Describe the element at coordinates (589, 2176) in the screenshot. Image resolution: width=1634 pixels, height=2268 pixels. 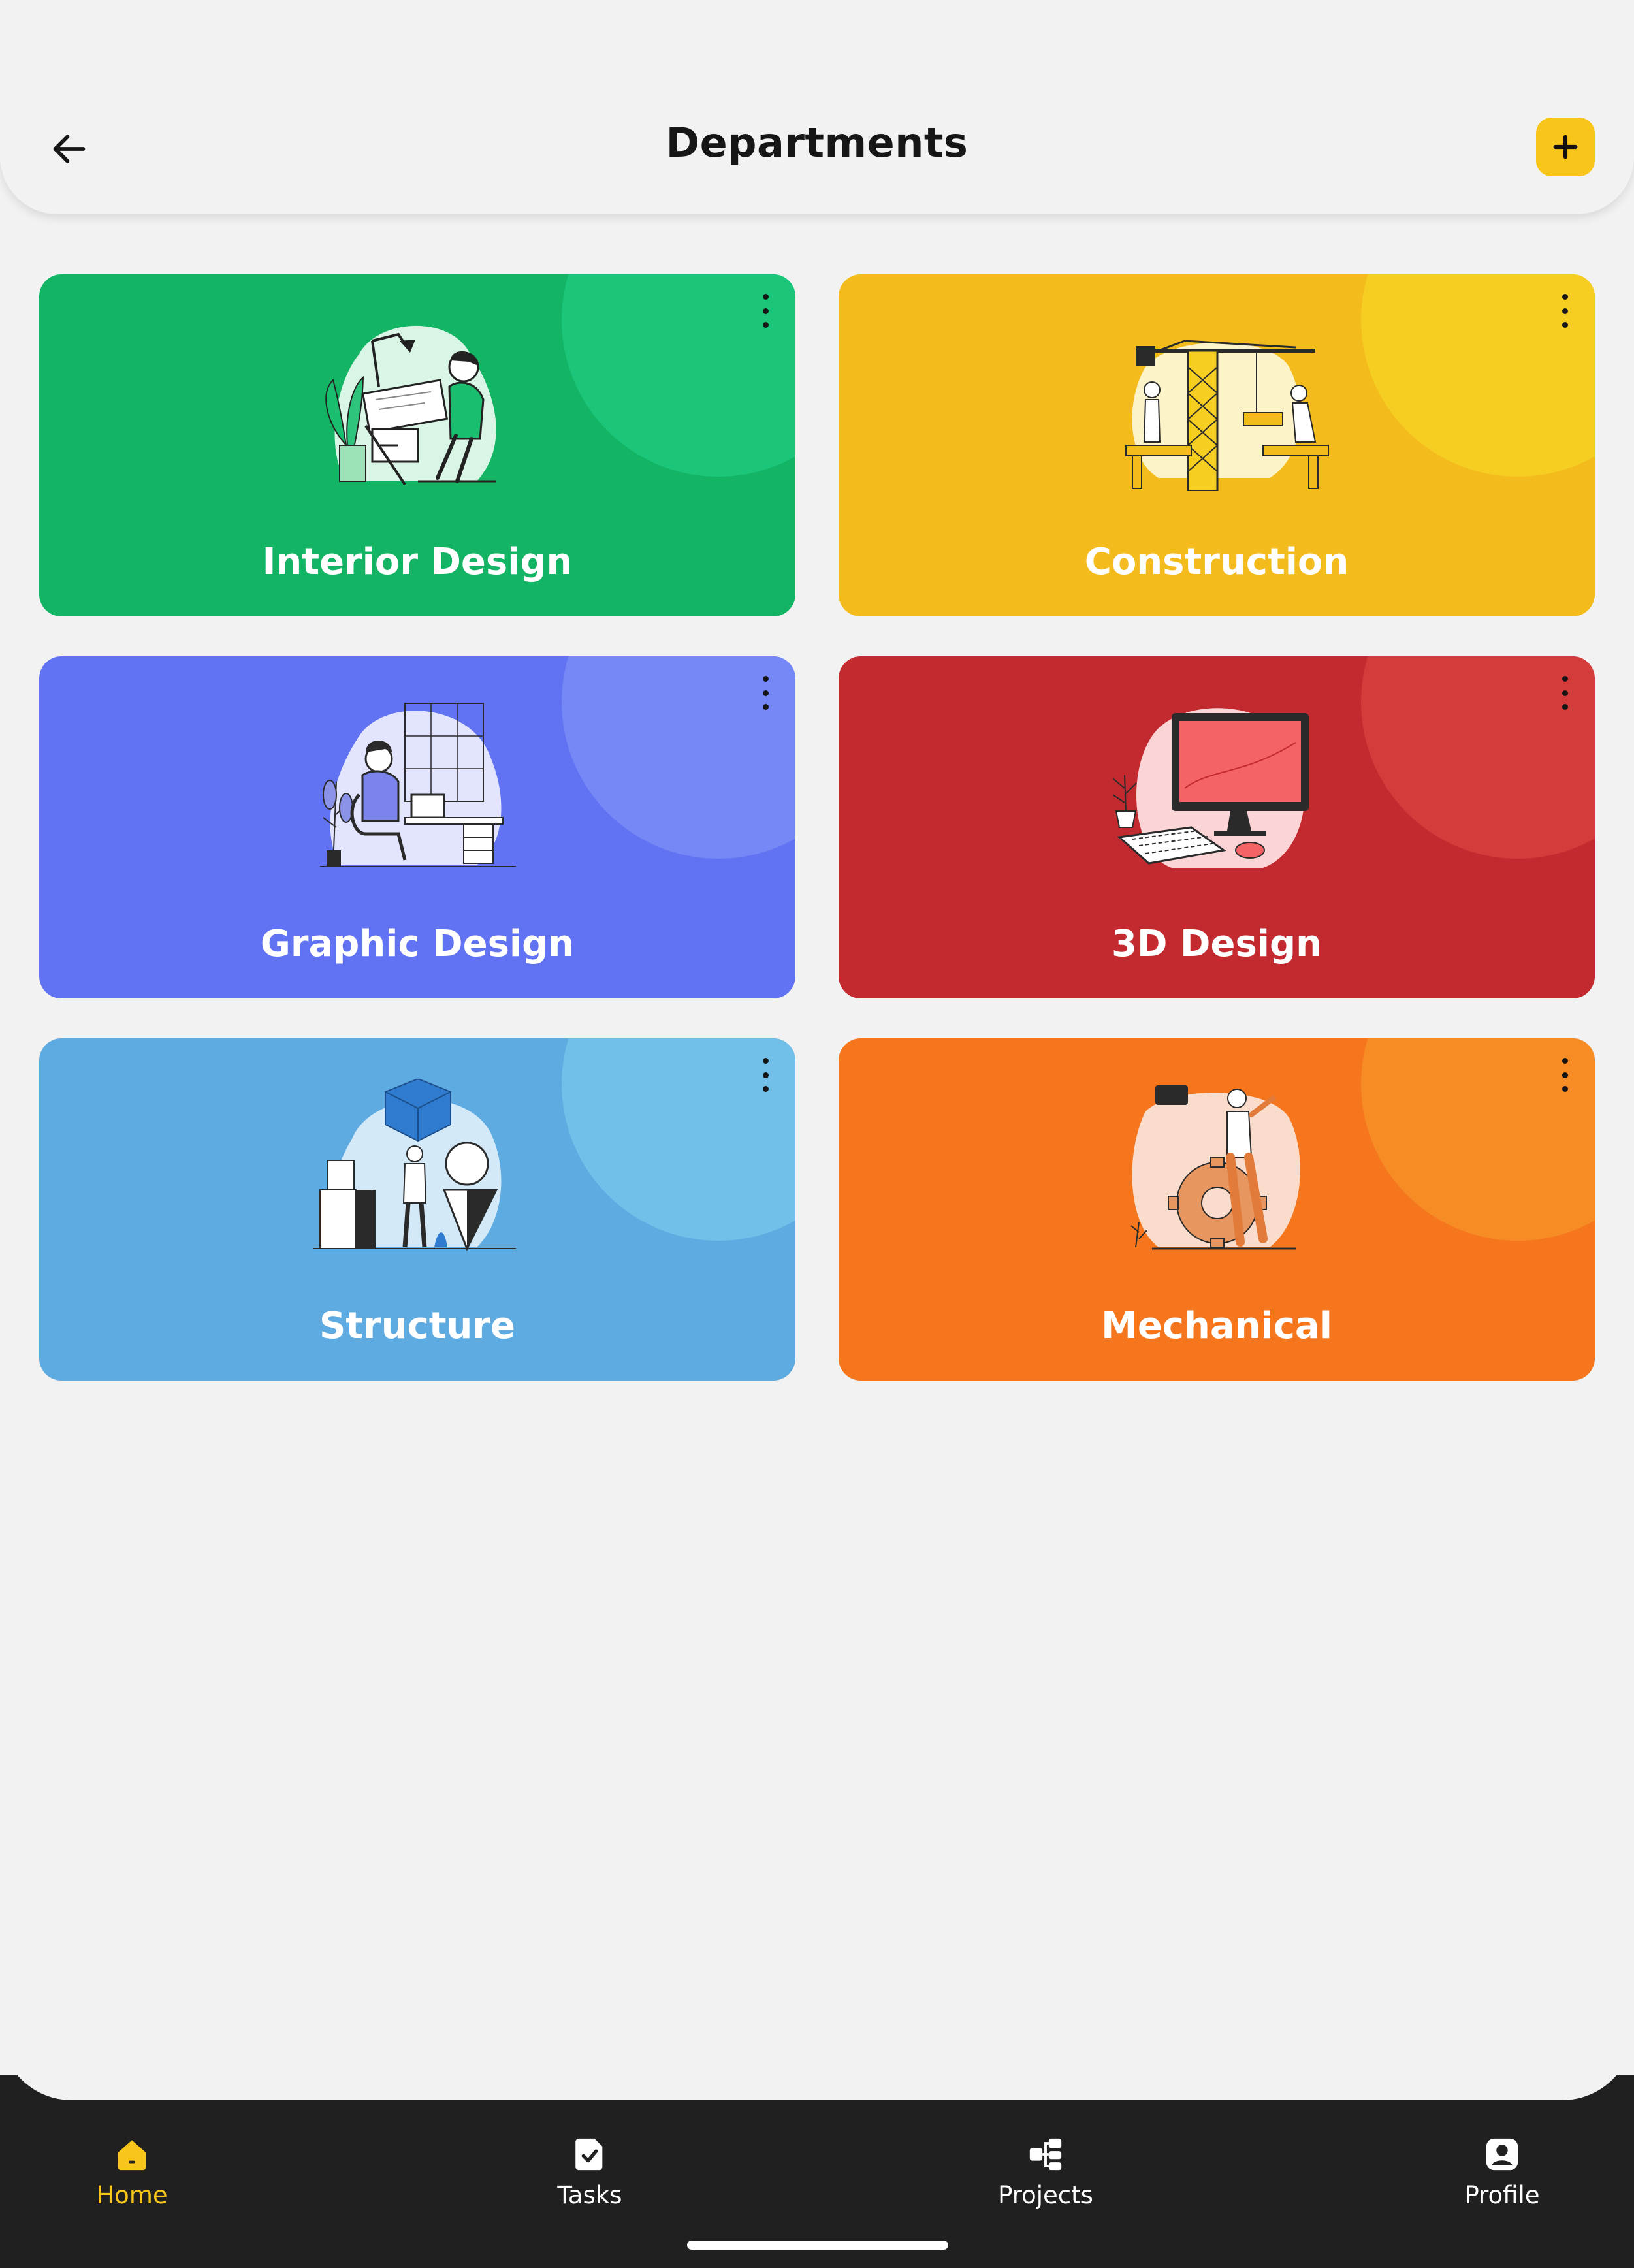
I see `nav-item-tasks: Tasks` at that location.